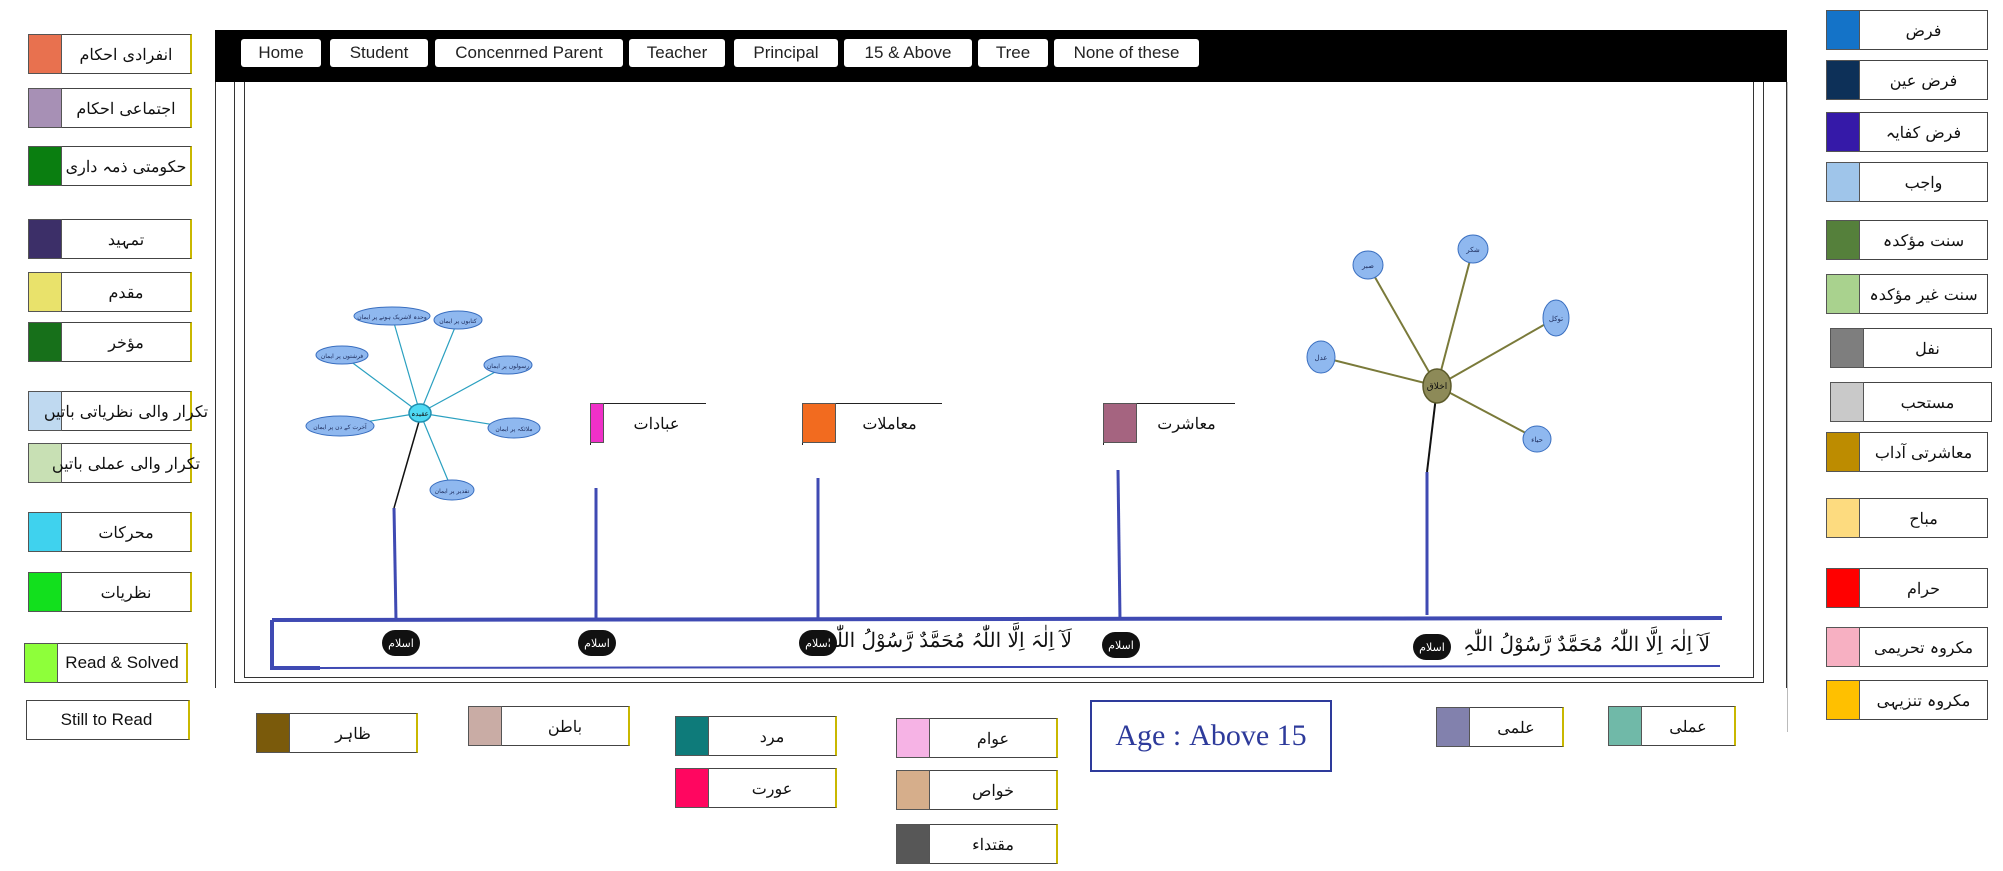 The image size is (2003, 871). Describe the element at coordinates (1432, 647) in the screenshot. I see `islam-badge-5: اسلام` at that location.